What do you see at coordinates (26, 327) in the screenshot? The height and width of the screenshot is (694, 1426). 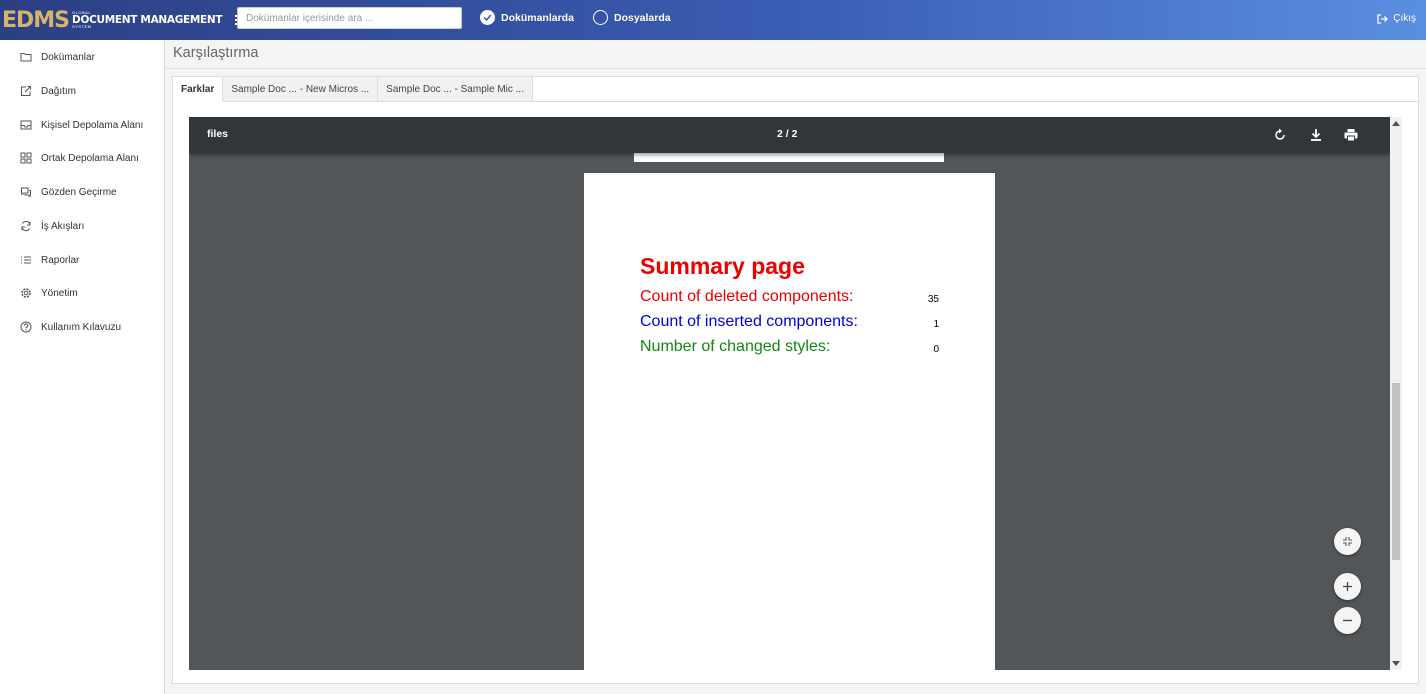 I see `help-icon` at bounding box center [26, 327].